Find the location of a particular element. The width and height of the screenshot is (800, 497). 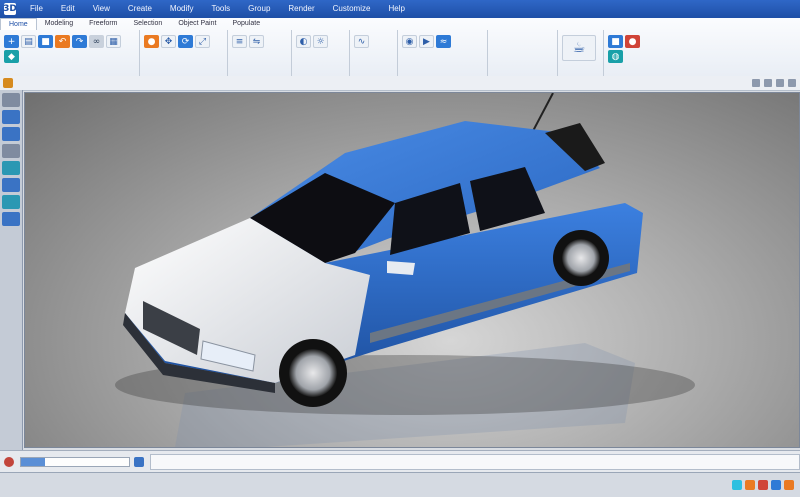

quick-access-strip is located at coordinates (400, 83).